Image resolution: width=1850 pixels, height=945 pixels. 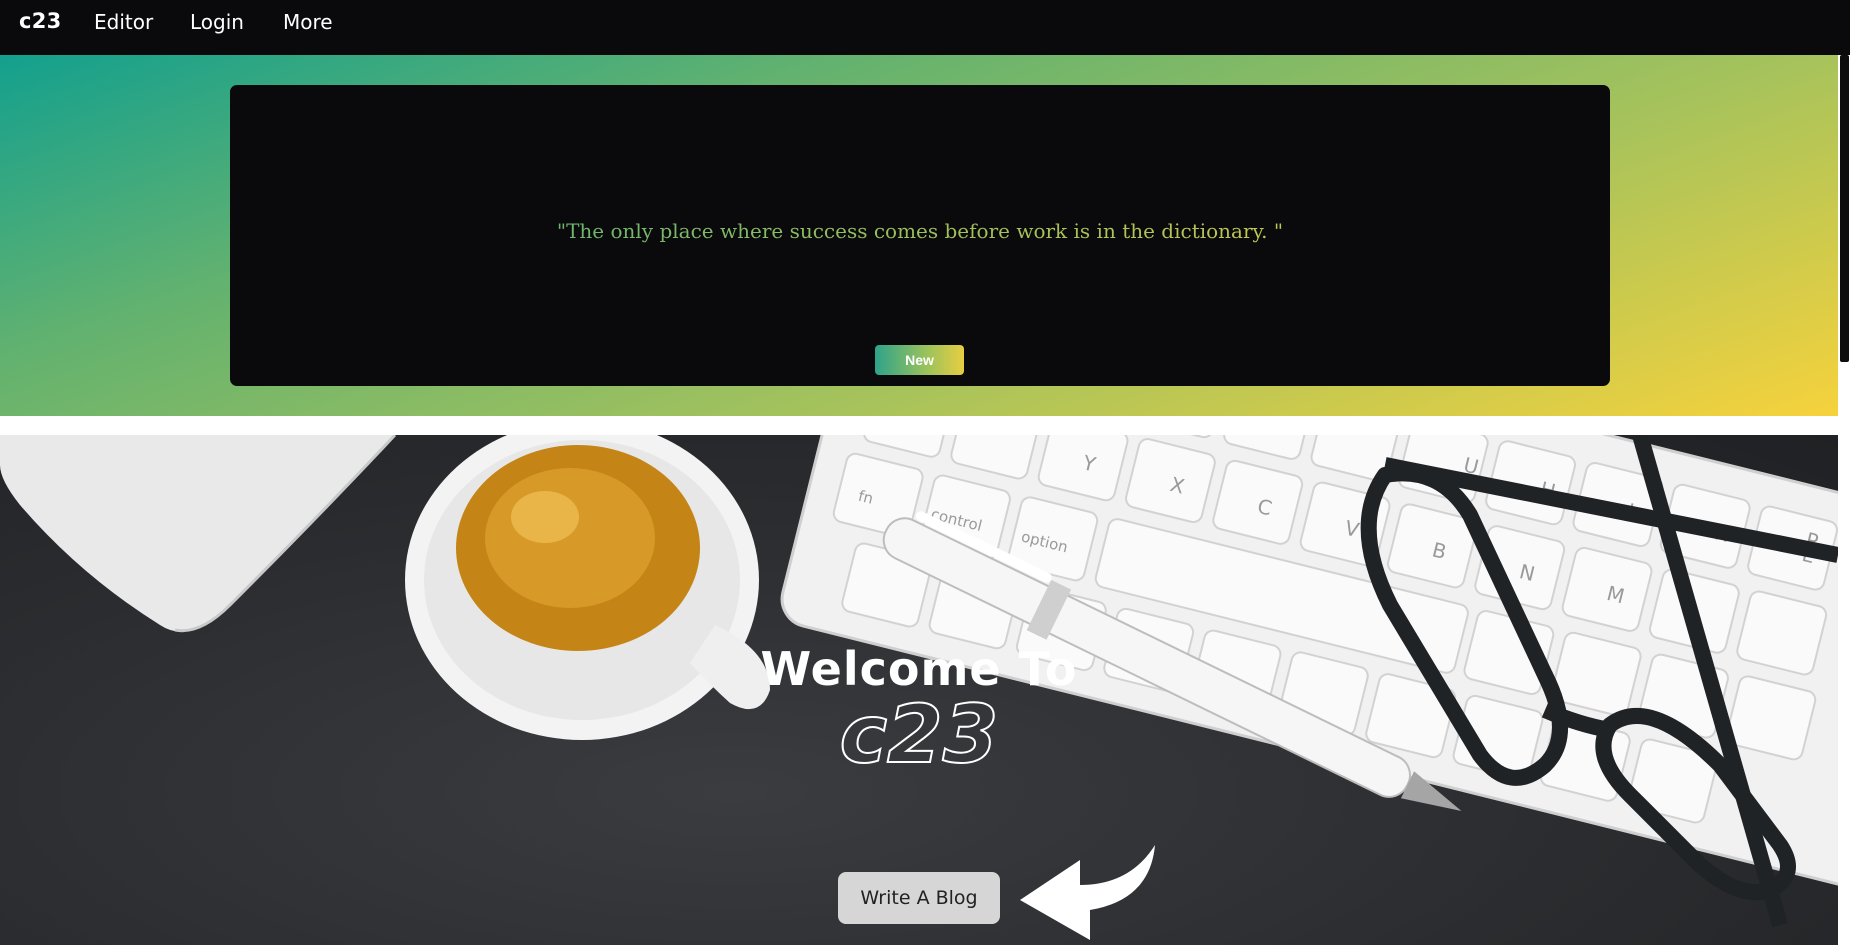 I want to click on top-navbar: c23 Editor Login More, so click(x=925, y=27).